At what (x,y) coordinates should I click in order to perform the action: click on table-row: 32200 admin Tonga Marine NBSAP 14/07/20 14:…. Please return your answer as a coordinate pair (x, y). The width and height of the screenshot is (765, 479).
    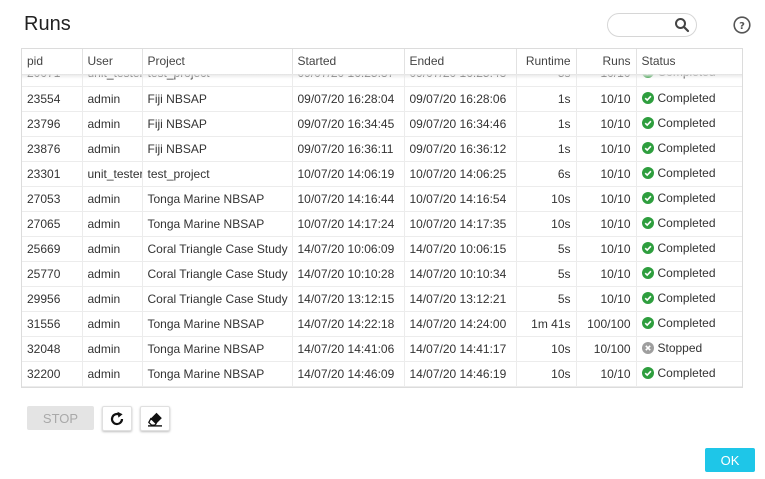
    Looking at the image, I should click on (382, 374).